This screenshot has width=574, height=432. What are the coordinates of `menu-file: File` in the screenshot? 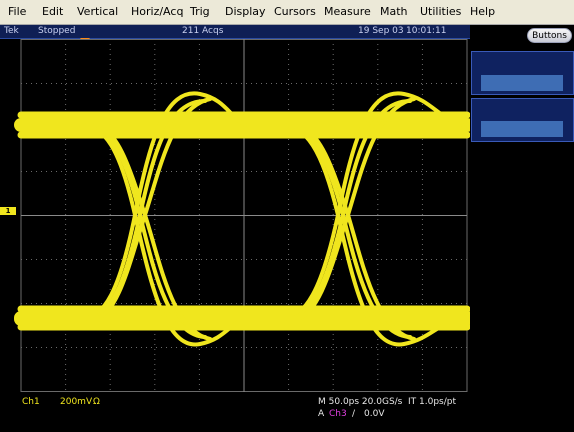 It's located at (17, 12).